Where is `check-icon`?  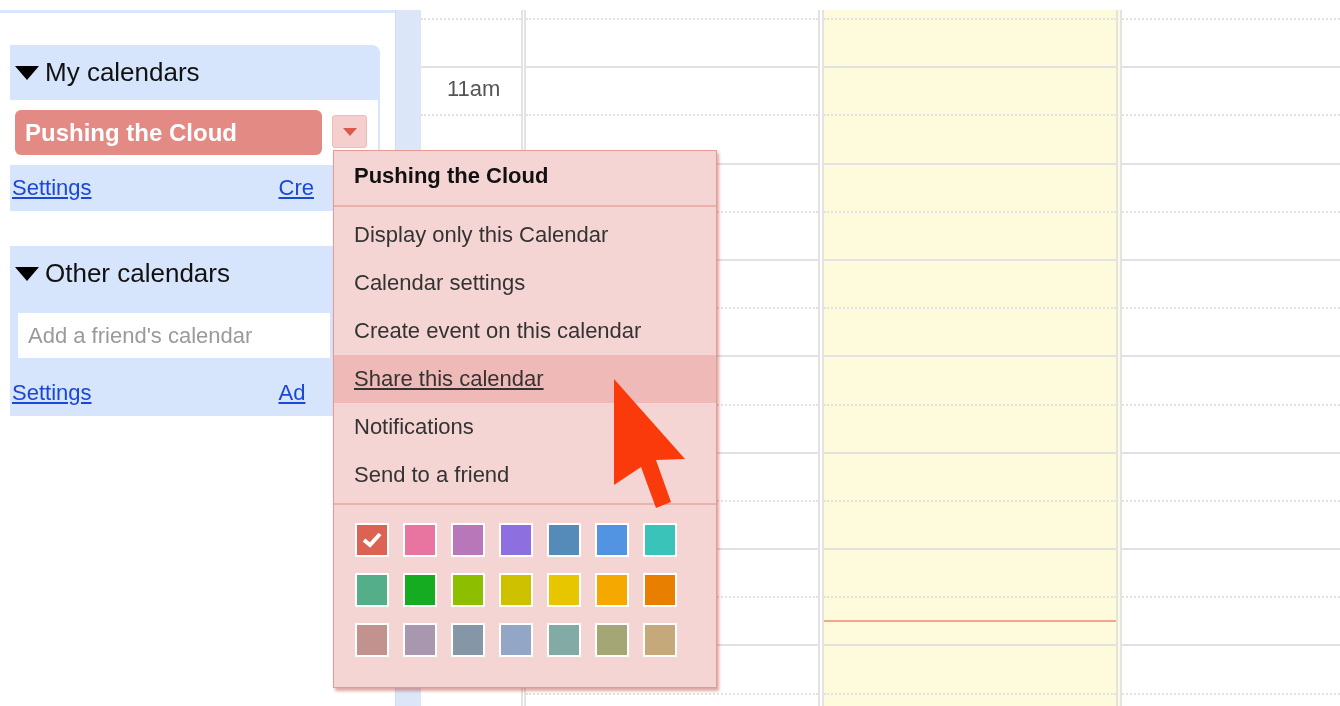
check-icon is located at coordinates (372, 540).